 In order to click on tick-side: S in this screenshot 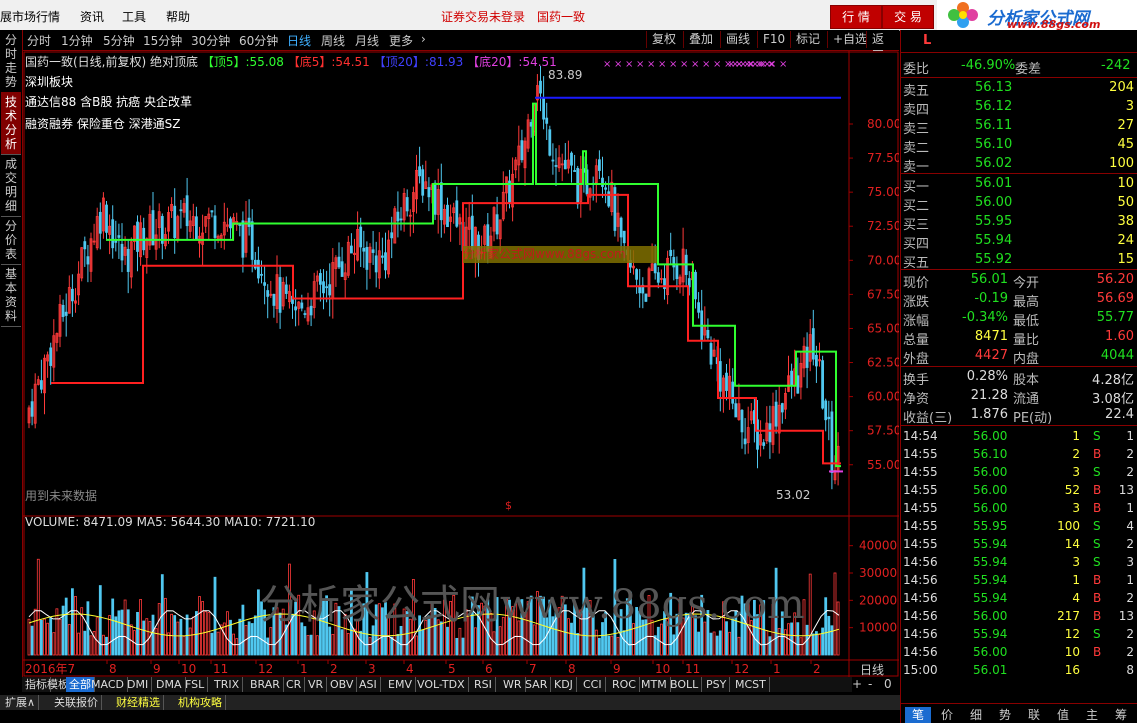, I will do `click(1097, 634)`.